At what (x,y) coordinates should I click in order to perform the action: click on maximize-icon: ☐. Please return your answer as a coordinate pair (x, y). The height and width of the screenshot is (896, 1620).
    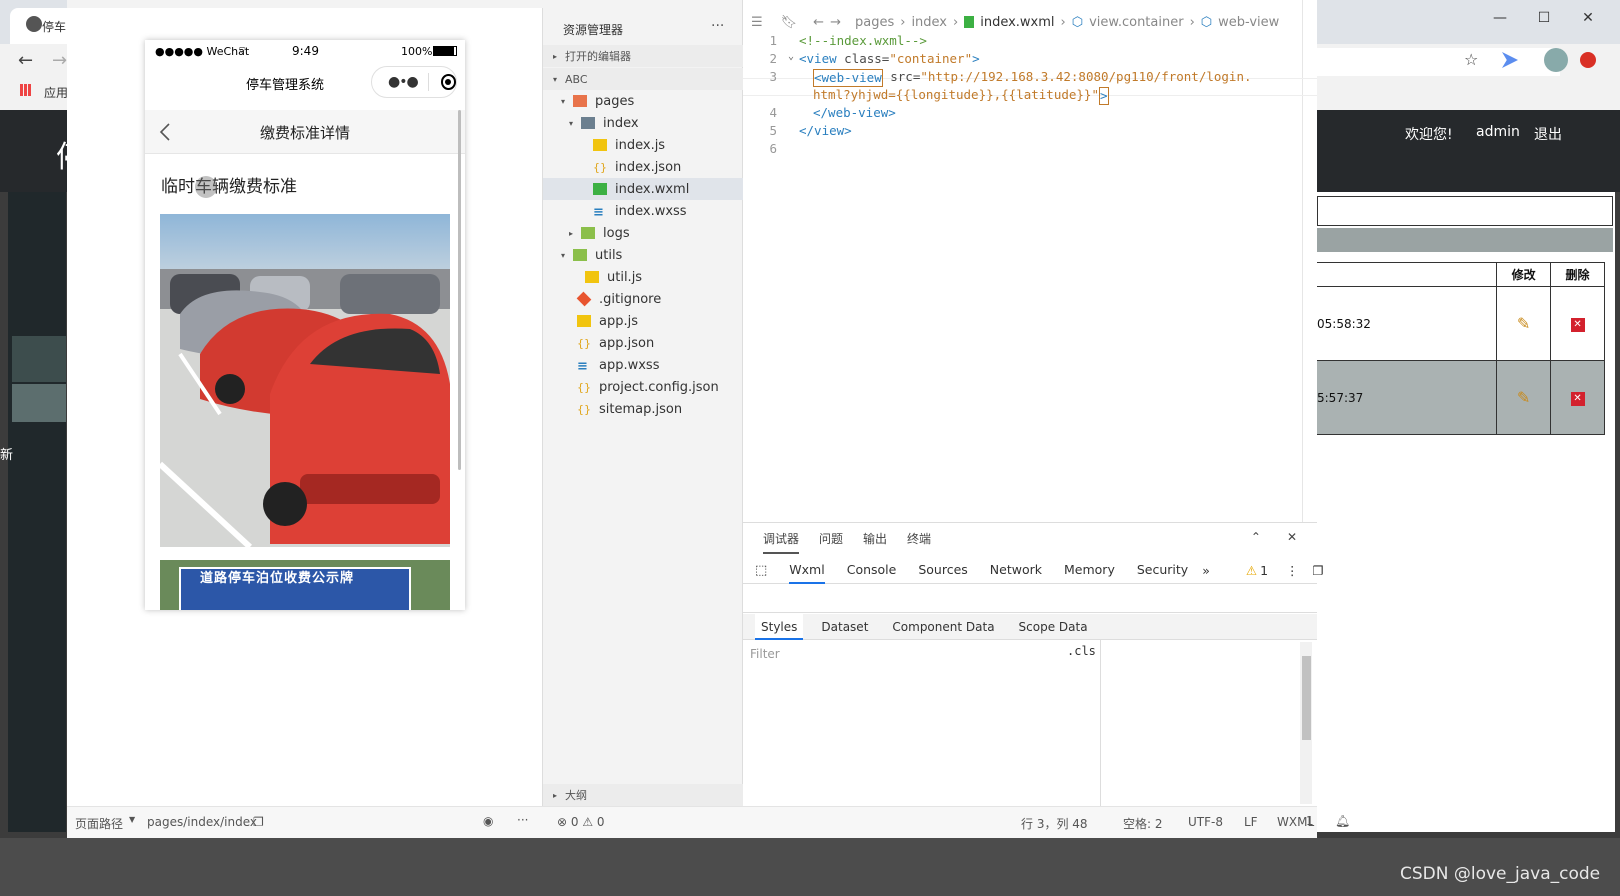
    Looking at the image, I should click on (1544, 18).